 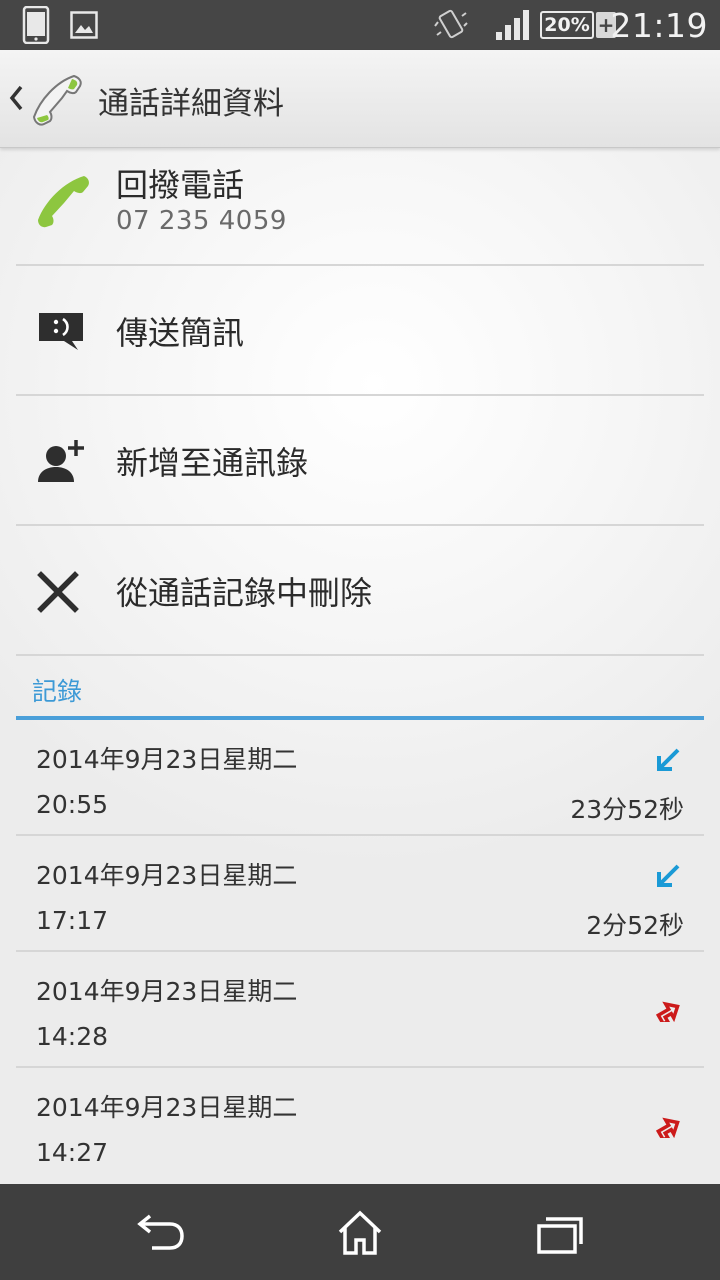 I want to click on call-back-row: 回撥電話 07 235 4059, so click(x=360, y=207).